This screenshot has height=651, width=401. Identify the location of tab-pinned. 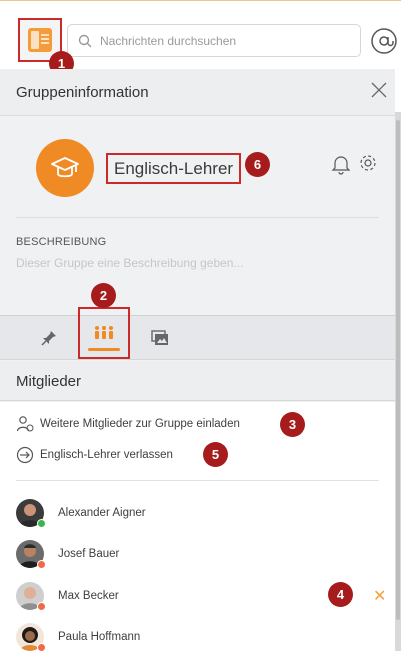
(49, 337).